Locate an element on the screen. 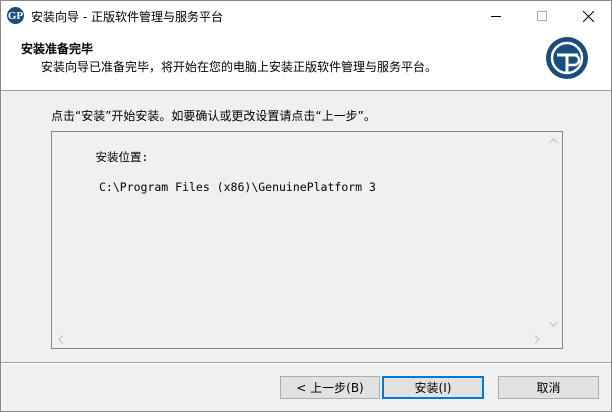 The image size is (612, 412). scroll-up-arrow-icon is located at coordinates (553, 140).